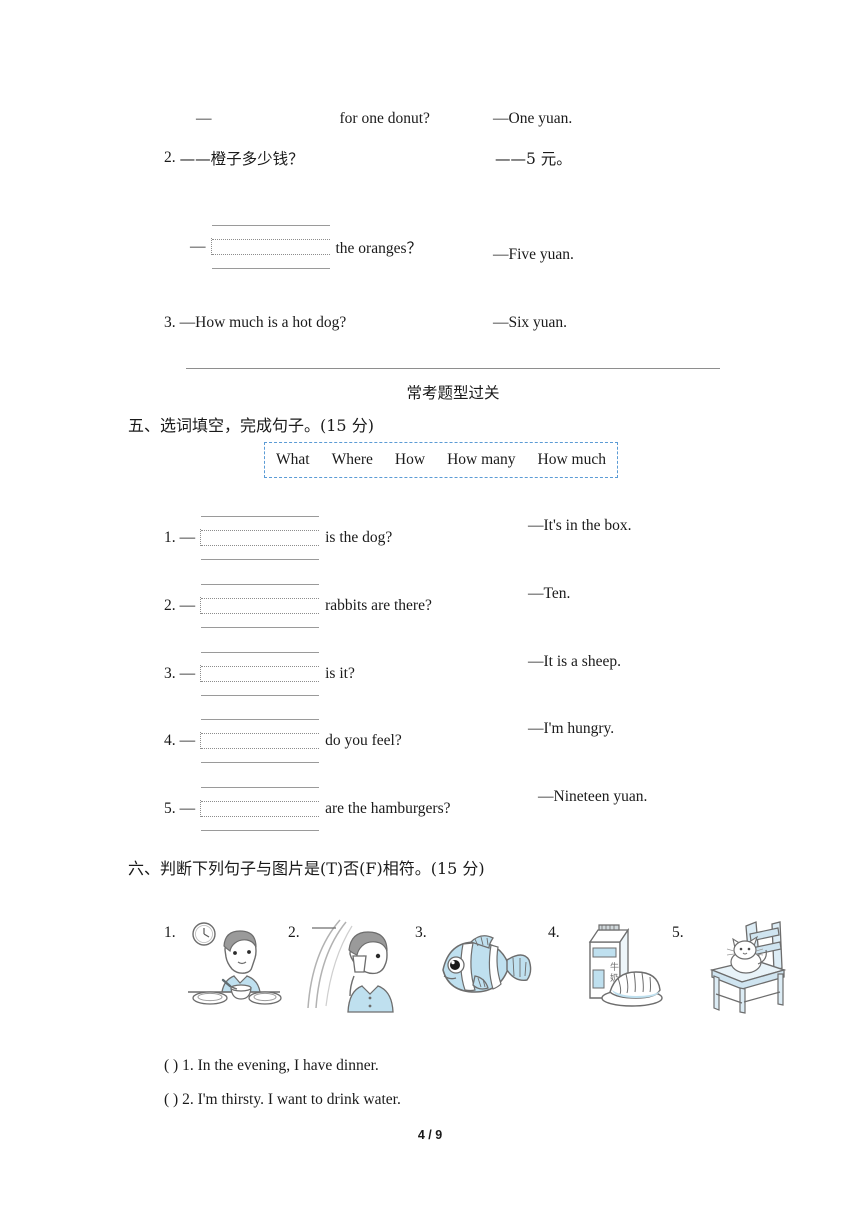 This screenshot has width=860, height=1216. What do you see at coordinates (170, 740) in the screenshot?
I see `item-number: 4.` at bounding box center [170, 740].